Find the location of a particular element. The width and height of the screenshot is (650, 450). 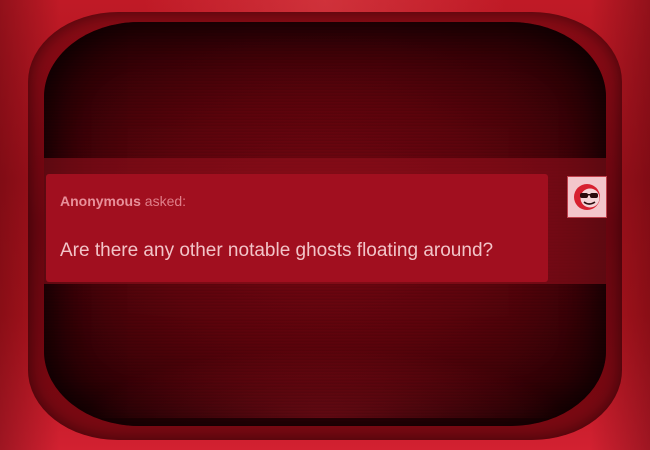

asker-name: Anonymous is located at coordinates (100, 201).